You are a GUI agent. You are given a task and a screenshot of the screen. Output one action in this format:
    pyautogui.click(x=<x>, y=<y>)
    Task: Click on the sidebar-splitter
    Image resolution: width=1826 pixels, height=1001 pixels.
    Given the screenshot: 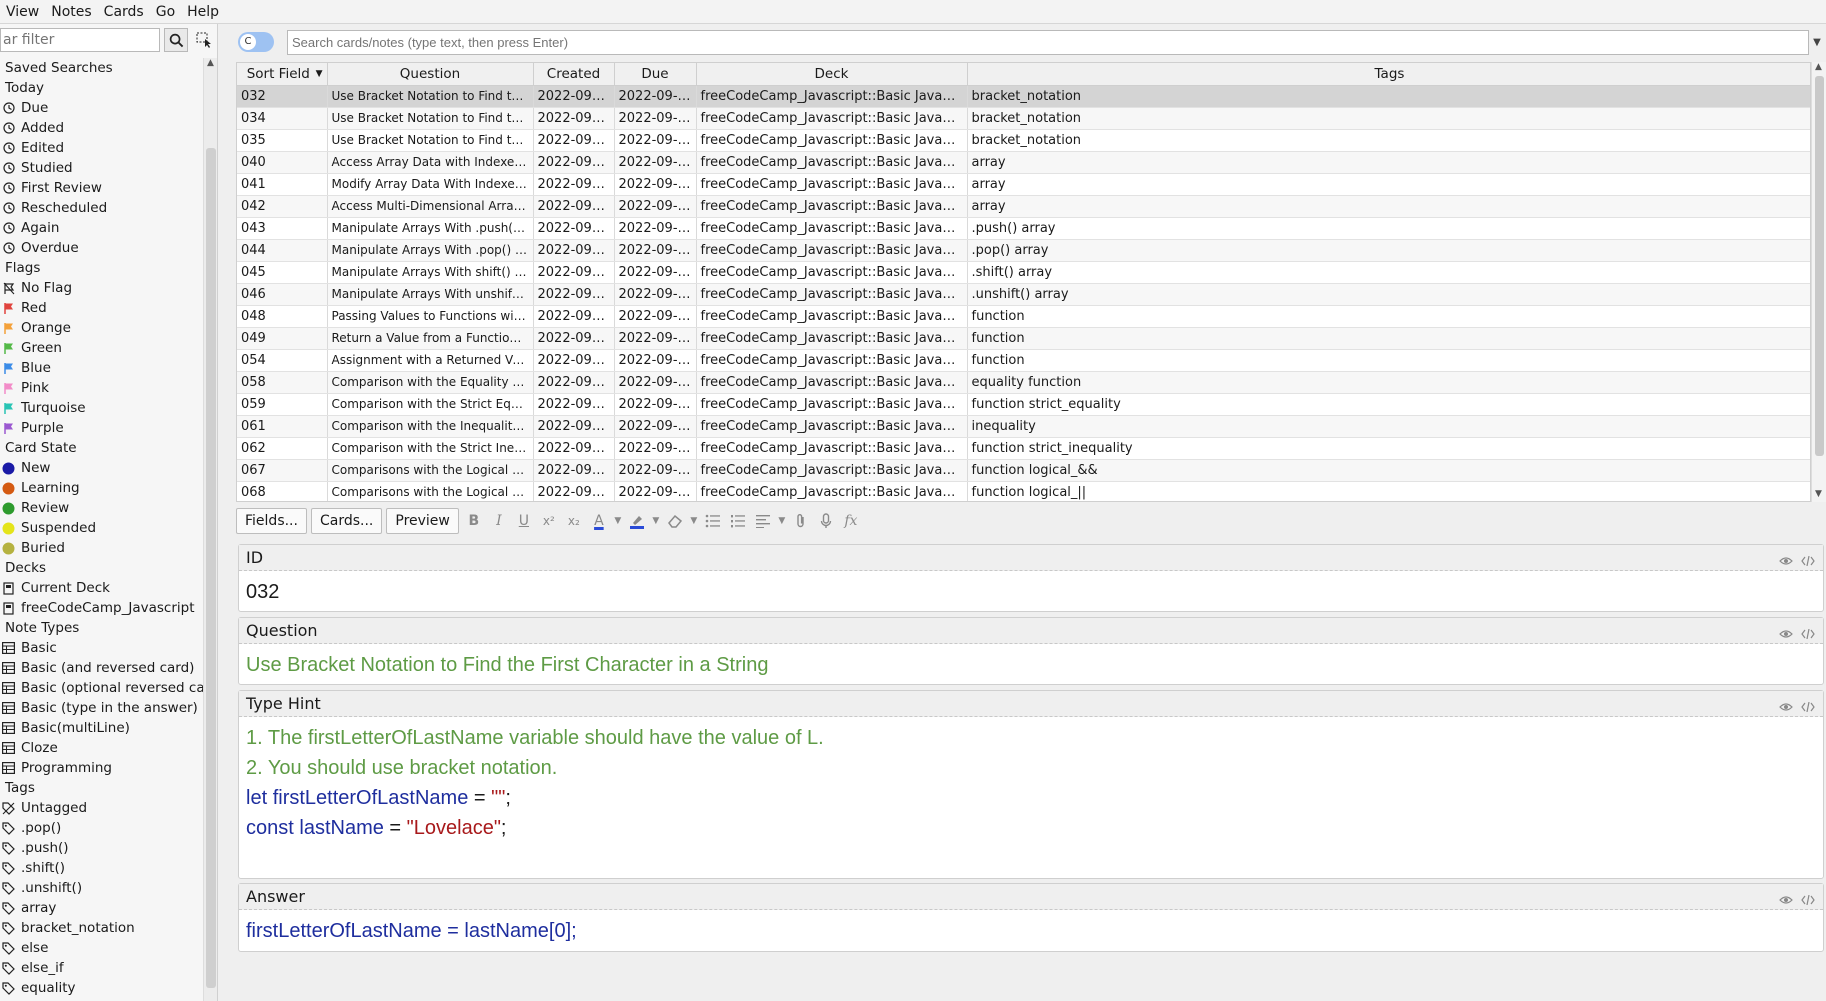 What is the action you would take?
    pyautogui.click(x=225, y=512)
    